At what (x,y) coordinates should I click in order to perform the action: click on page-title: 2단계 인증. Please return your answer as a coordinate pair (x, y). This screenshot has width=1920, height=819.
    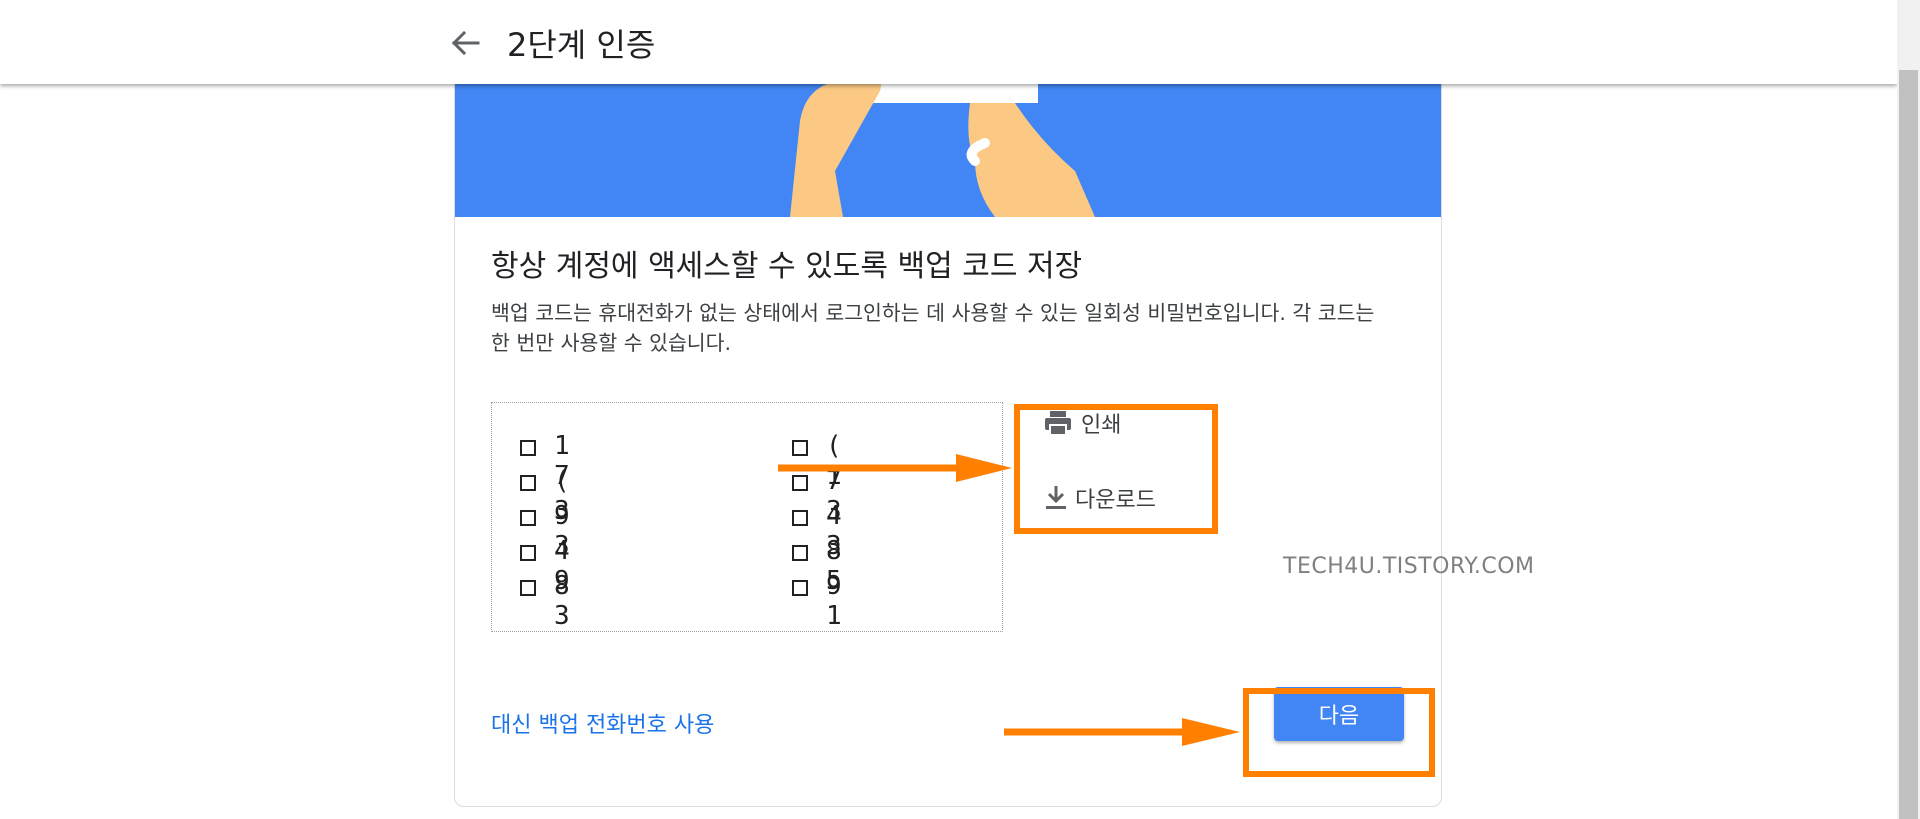
    Looking at the image, I should click on (581, 45).